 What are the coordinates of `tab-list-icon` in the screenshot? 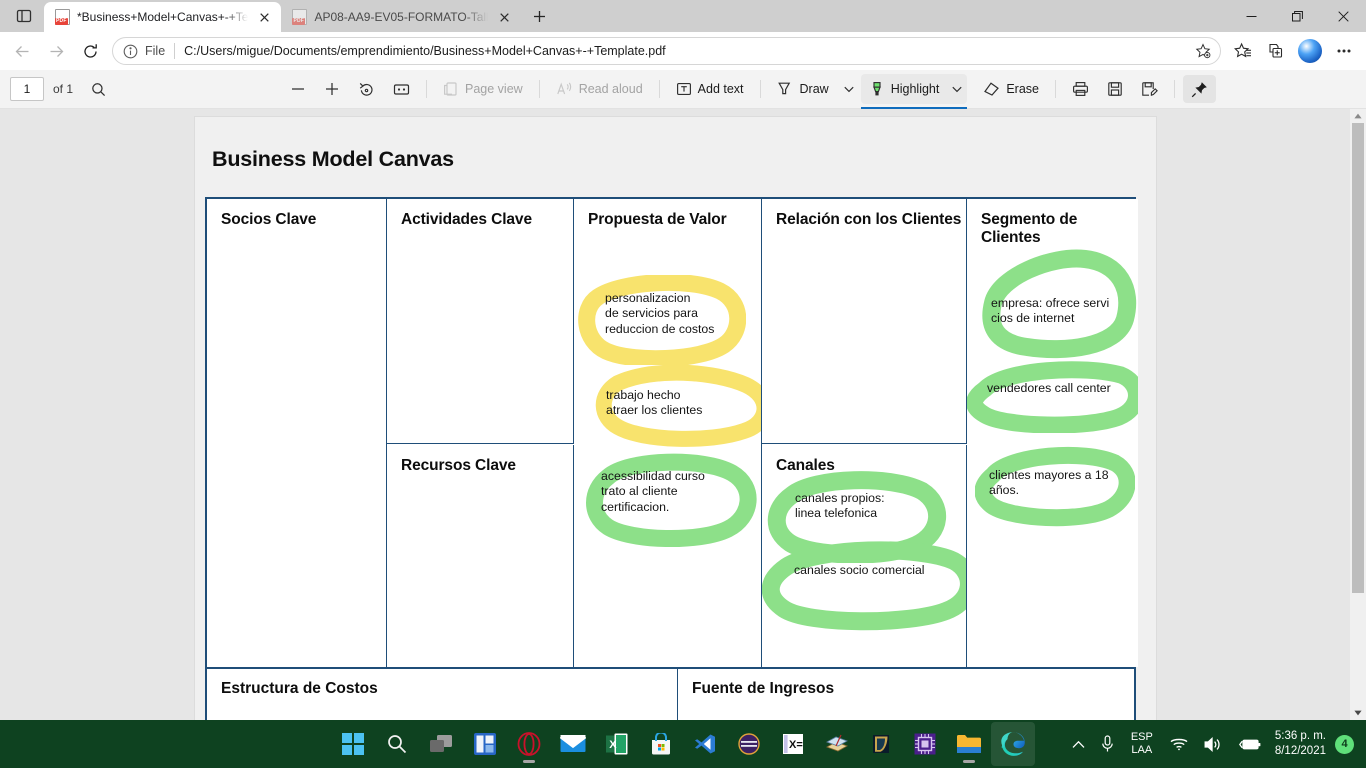 It's located at (24, 16).